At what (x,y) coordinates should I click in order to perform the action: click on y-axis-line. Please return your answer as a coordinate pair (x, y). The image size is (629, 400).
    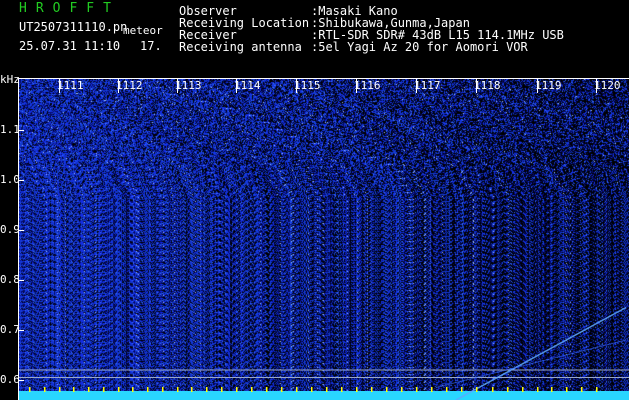
    Looking at the image, I should click on (18, 239).